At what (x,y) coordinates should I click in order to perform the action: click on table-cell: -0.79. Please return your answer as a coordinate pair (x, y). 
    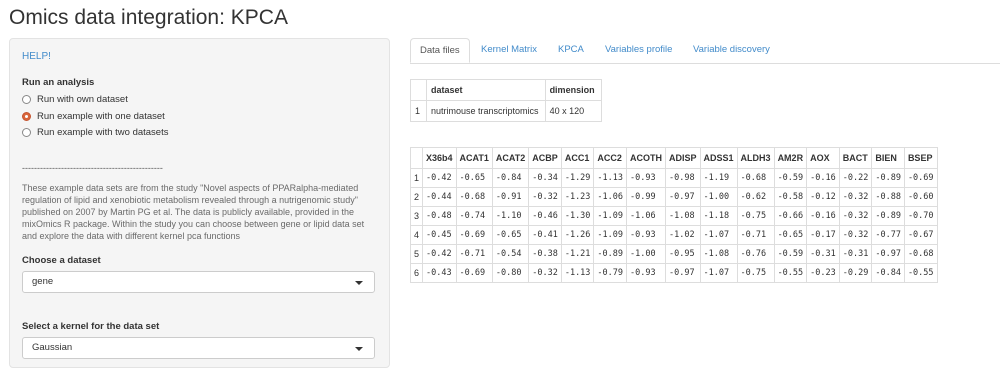
    Looking at the image, I should click on (610, 273).